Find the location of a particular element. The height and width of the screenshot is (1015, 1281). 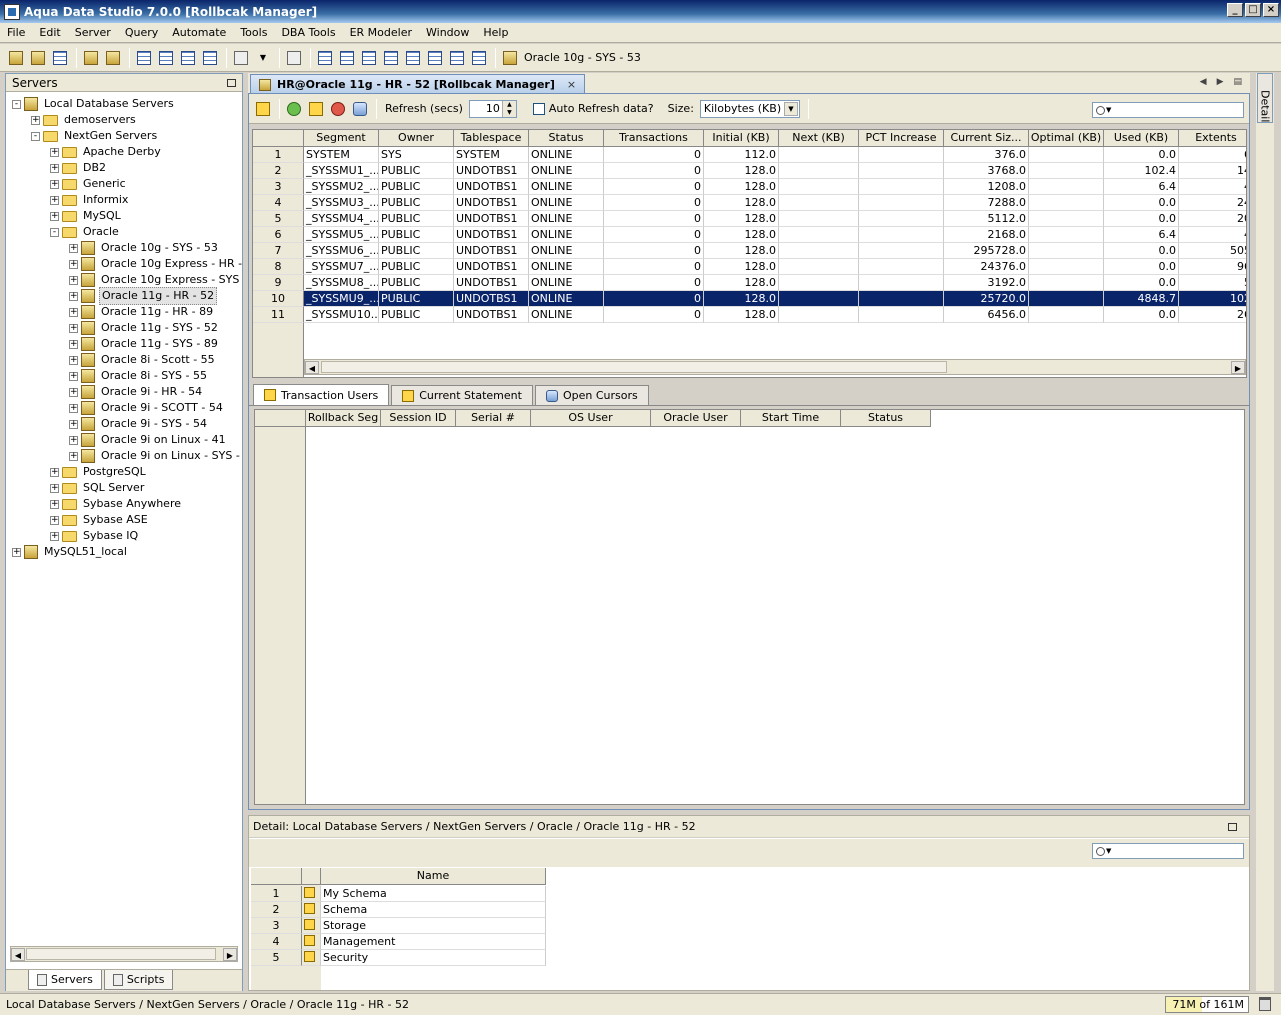

table-view-icon is located at coordinates (325, 58).